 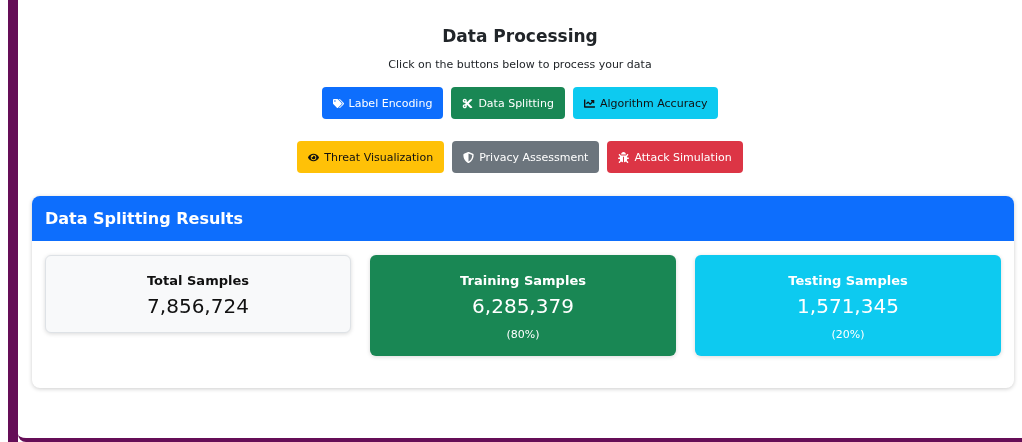 I want to click on page-subtitle: Click on the buttons below to process your data, so click(x=520, y=64).